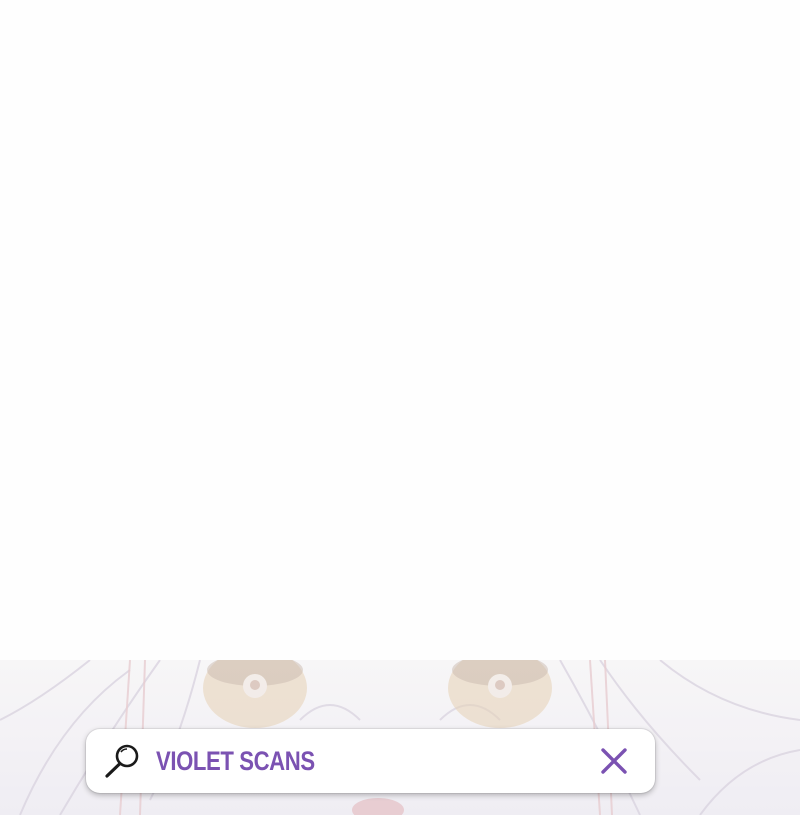  What do you see at coordinates (370, 761) in the screenshot?
I see `search-bar: VIOLET SCANS` at bounding box center [370, 761].